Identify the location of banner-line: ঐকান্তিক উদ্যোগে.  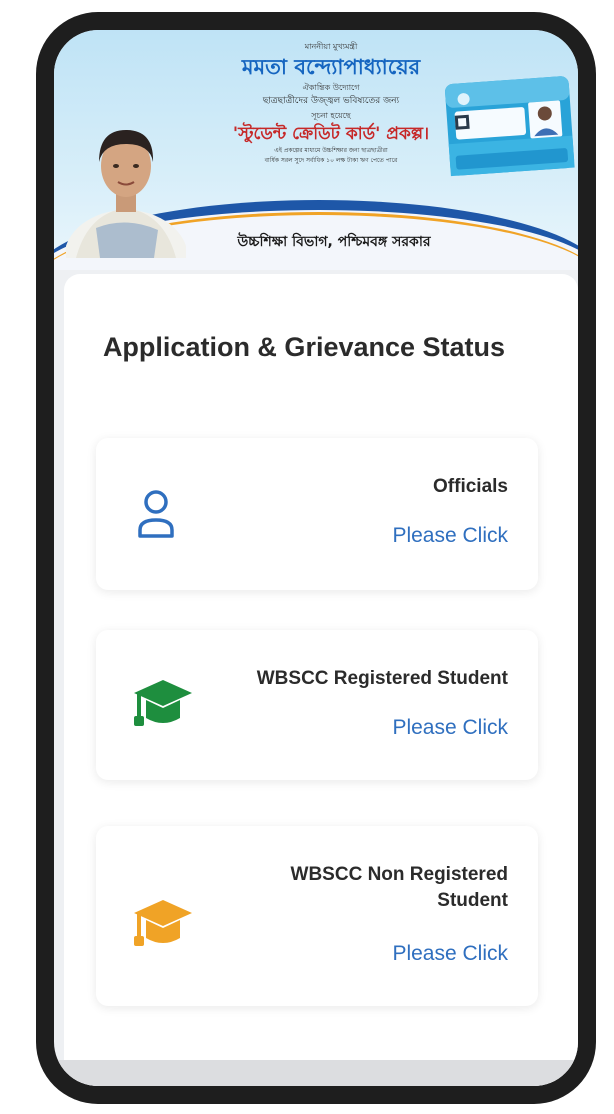
(331, 87).